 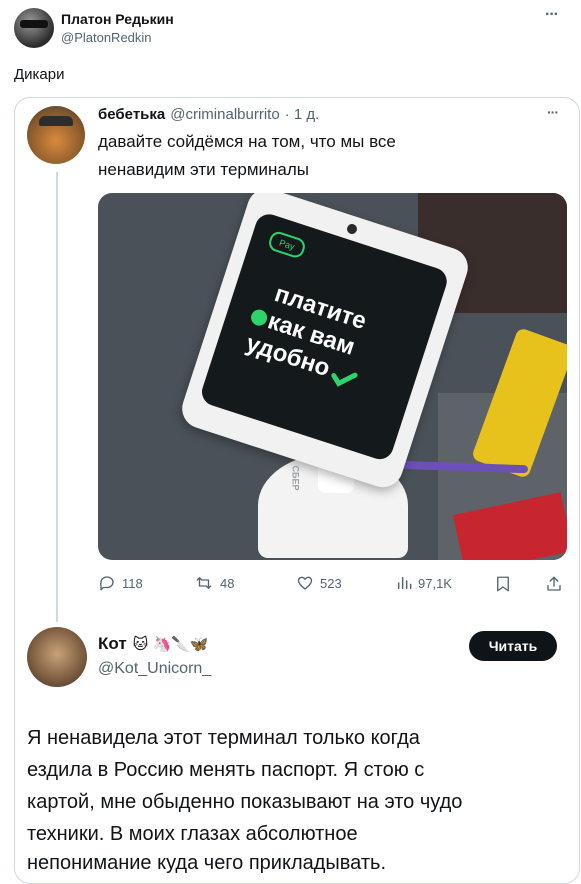 I want to click on retweet-icon, so click(x=204, y=583).